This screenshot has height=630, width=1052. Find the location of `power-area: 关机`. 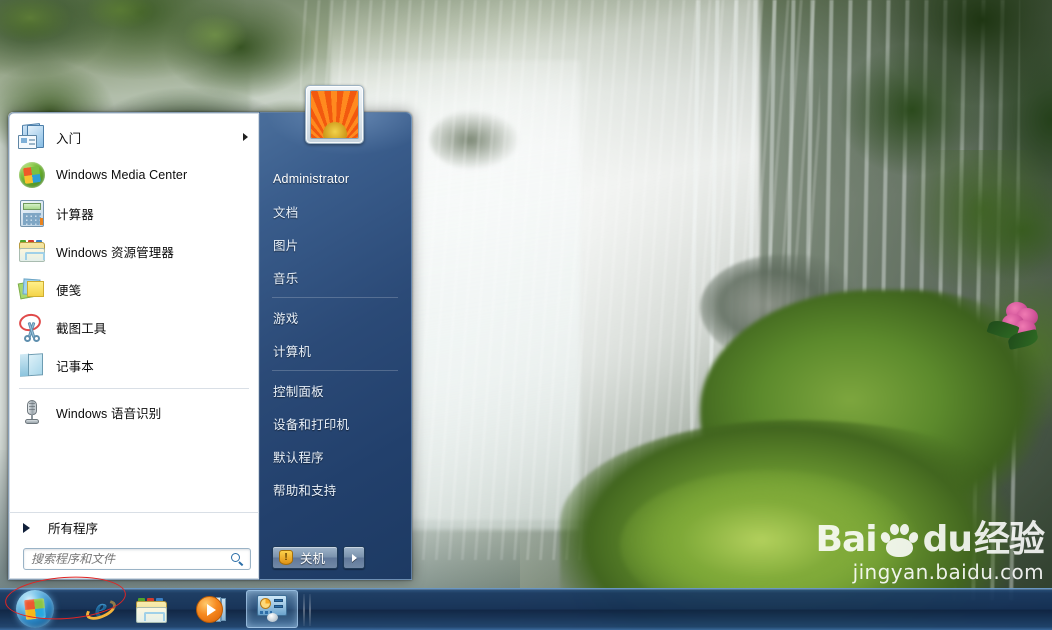

power-area: 关机 is located at coordinates (335, 562).